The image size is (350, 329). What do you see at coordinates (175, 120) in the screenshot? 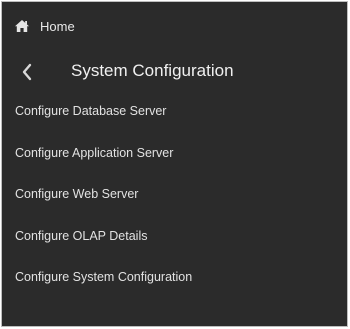
I see `menu-item-configure-database-server: Configure Database Server` at bounding box center [175, 120].